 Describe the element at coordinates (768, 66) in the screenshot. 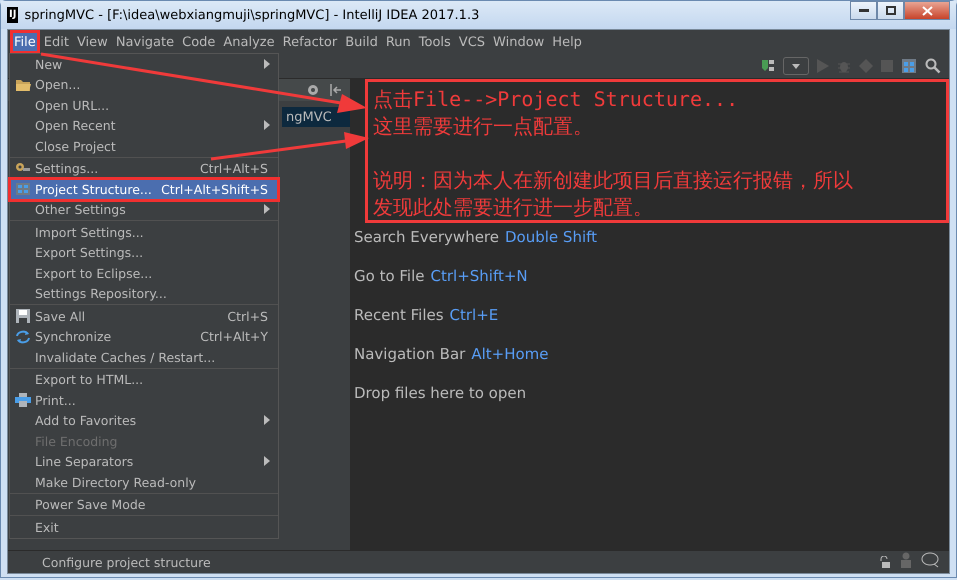

I see `binary-icon` at that location.